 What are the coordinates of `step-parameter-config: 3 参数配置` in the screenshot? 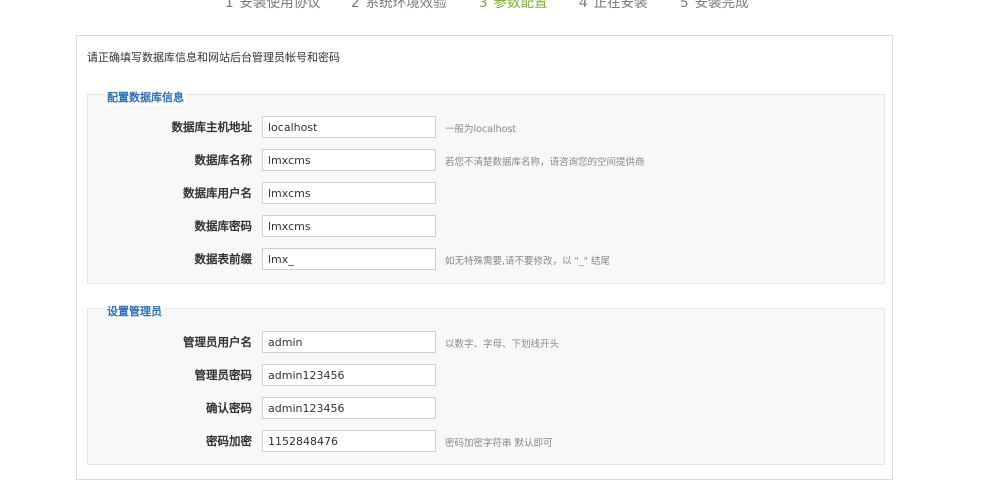 It's located at (513, 6).